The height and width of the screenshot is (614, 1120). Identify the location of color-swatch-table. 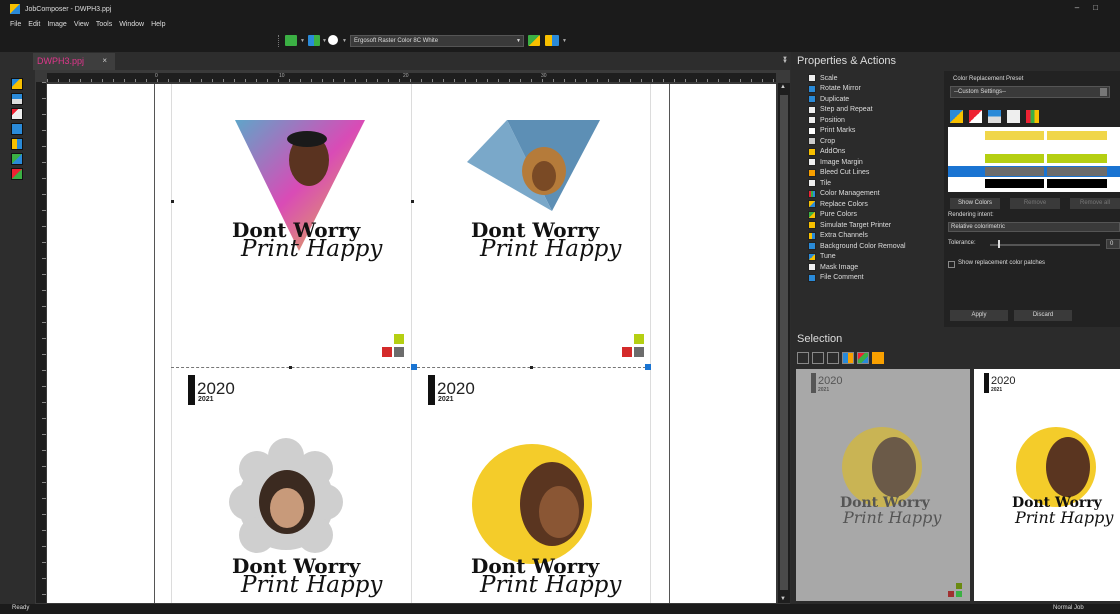
(1034, 159).